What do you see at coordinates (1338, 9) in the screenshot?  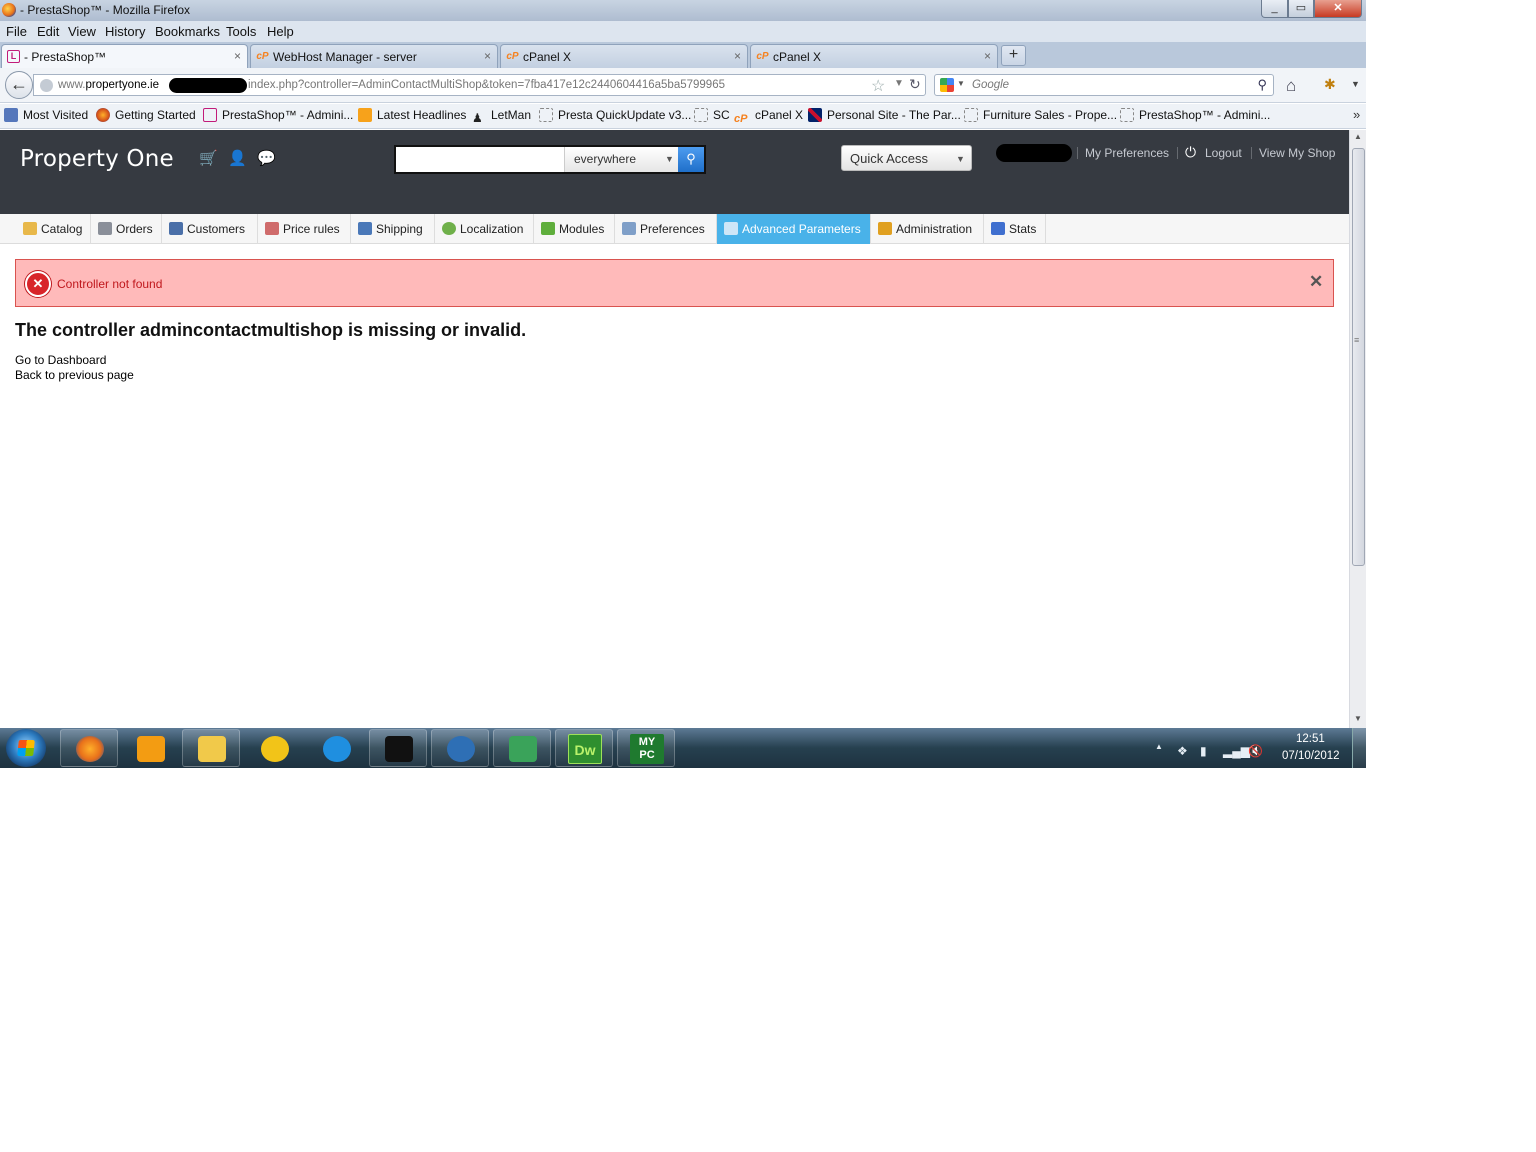 I see `close-window-button: ✕` at bounding box center [1338, 9].